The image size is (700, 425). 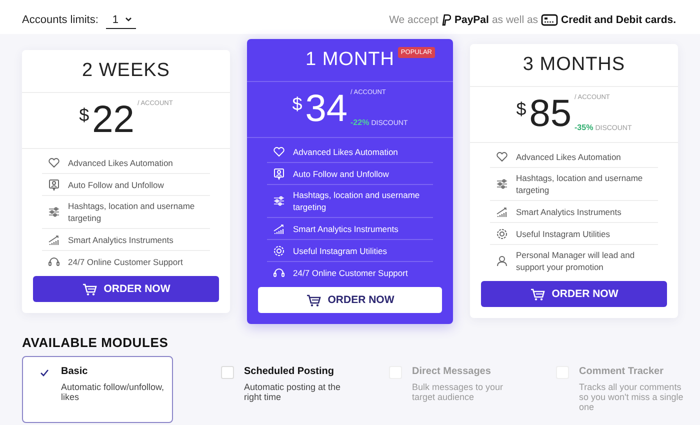 What do you see at coordinates (452, 371) in the screenshot?
I see `module-name: Direct Messages` at bounding box center [452, 371].